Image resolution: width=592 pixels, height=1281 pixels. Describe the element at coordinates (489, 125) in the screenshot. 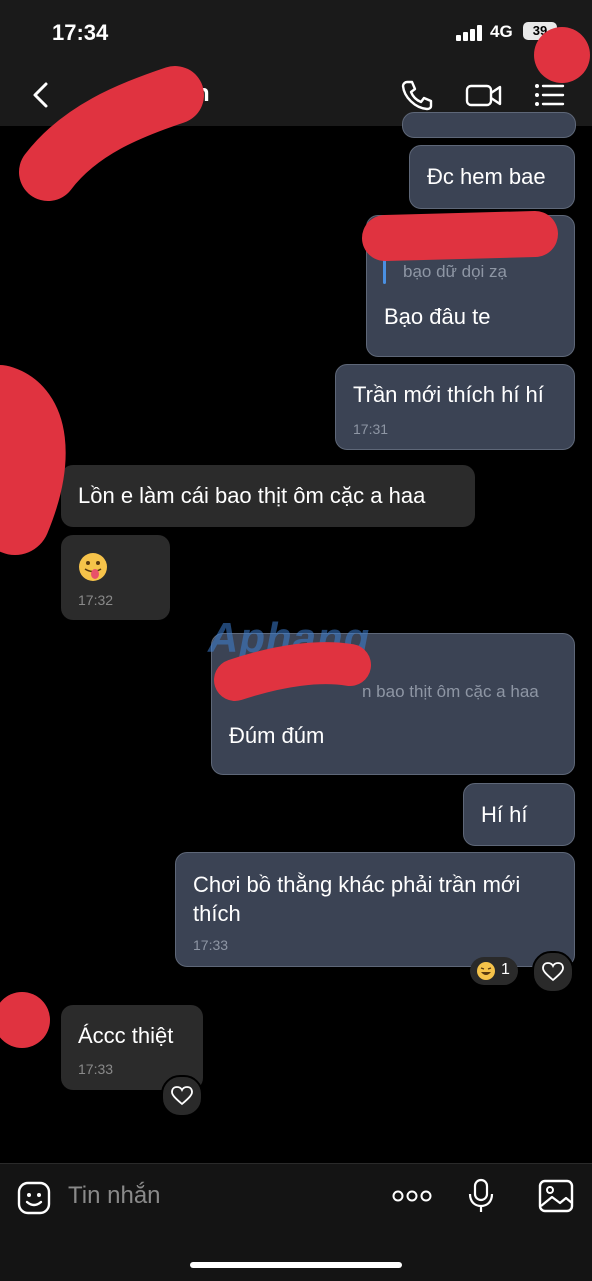

I see `message-bubble-partial` at that location.